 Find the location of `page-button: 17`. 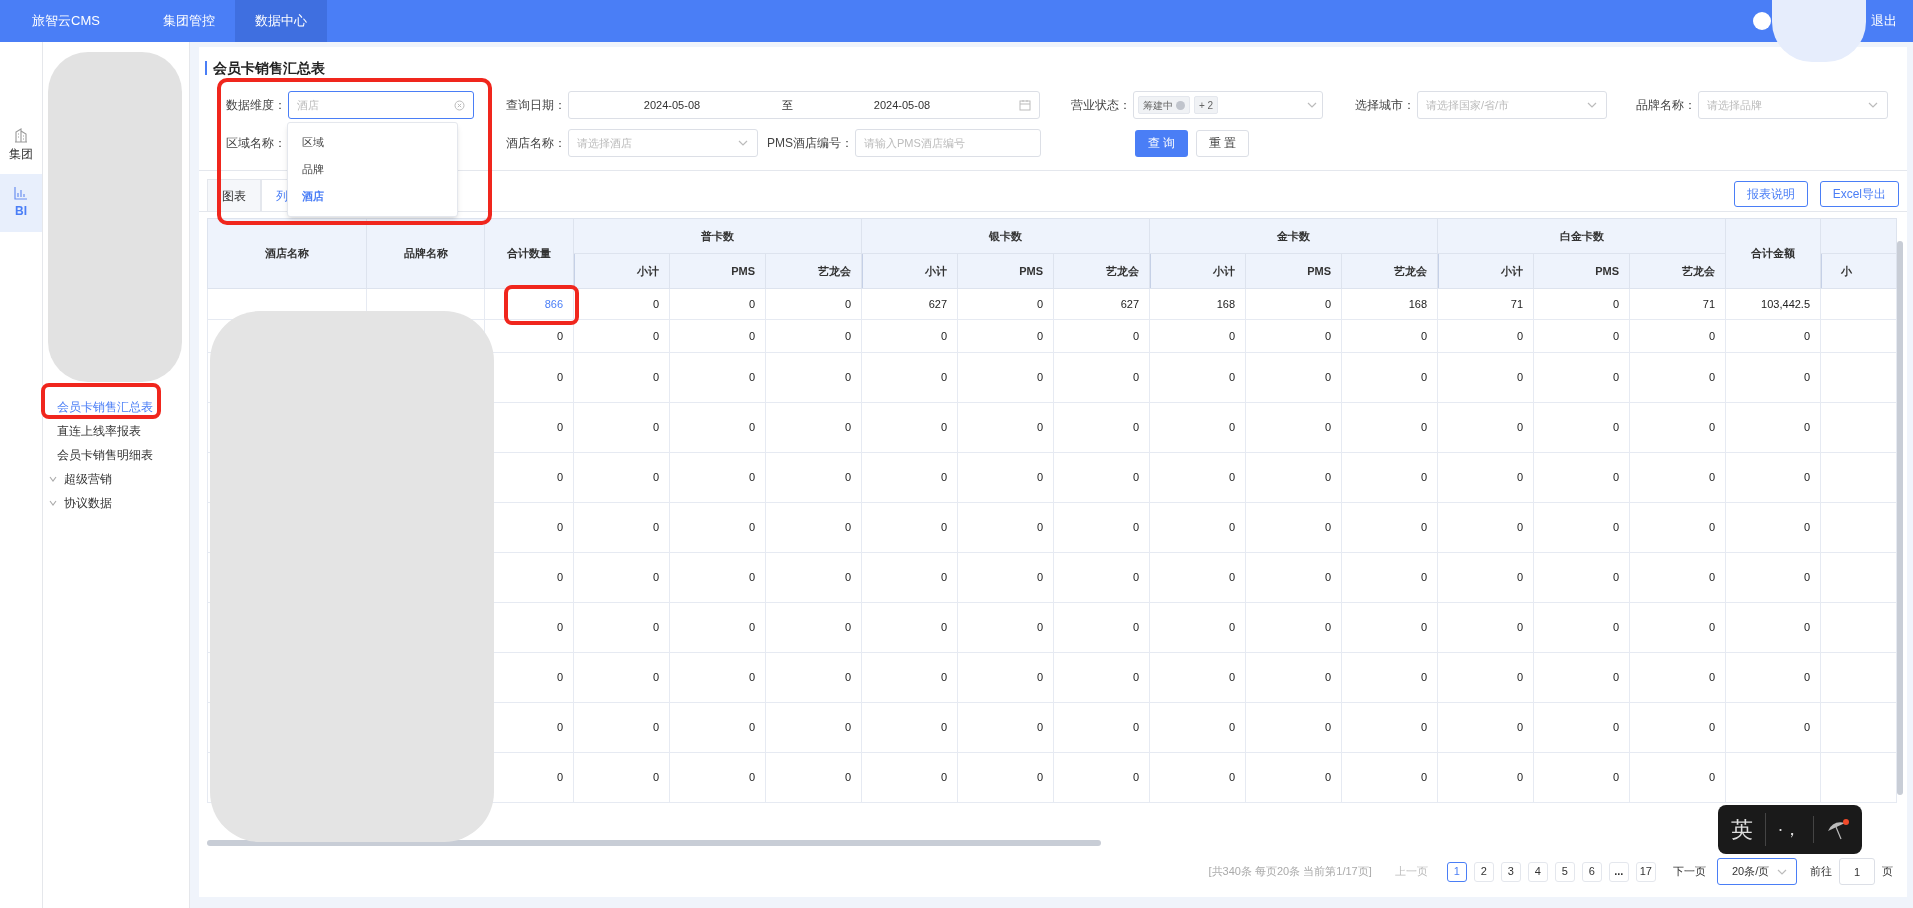

page-button: 17 is located at coordinates (1645, 871).